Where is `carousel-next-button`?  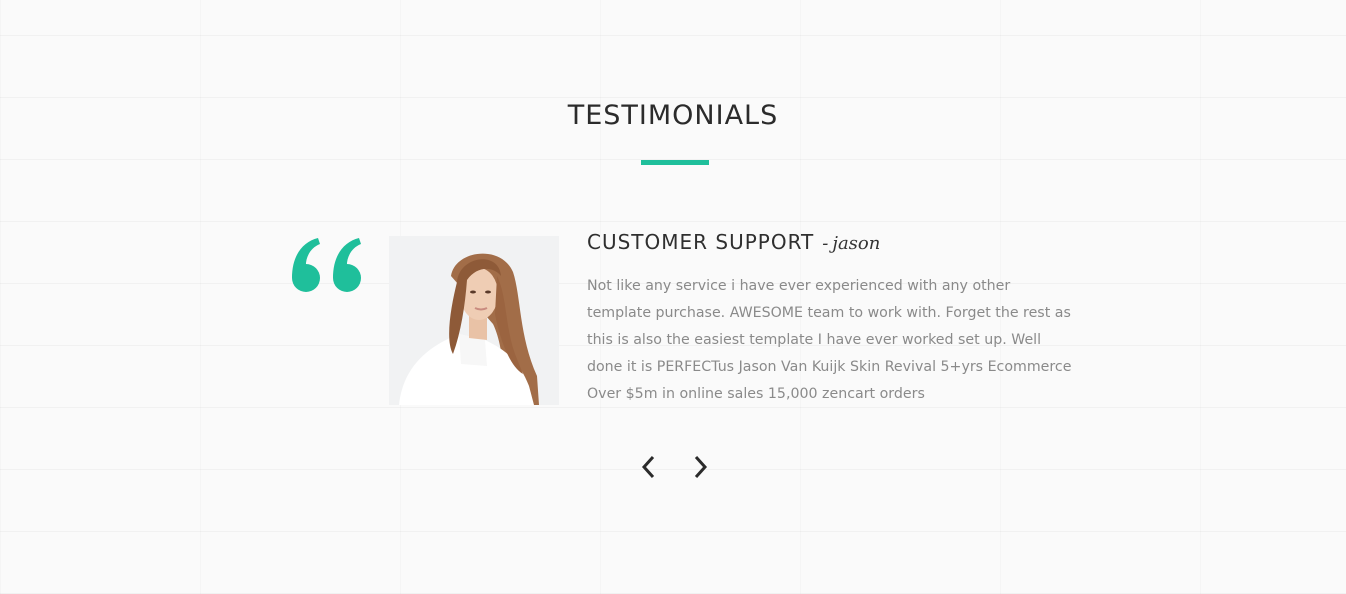 carousel-next-button is located at coordinates (701, 467).